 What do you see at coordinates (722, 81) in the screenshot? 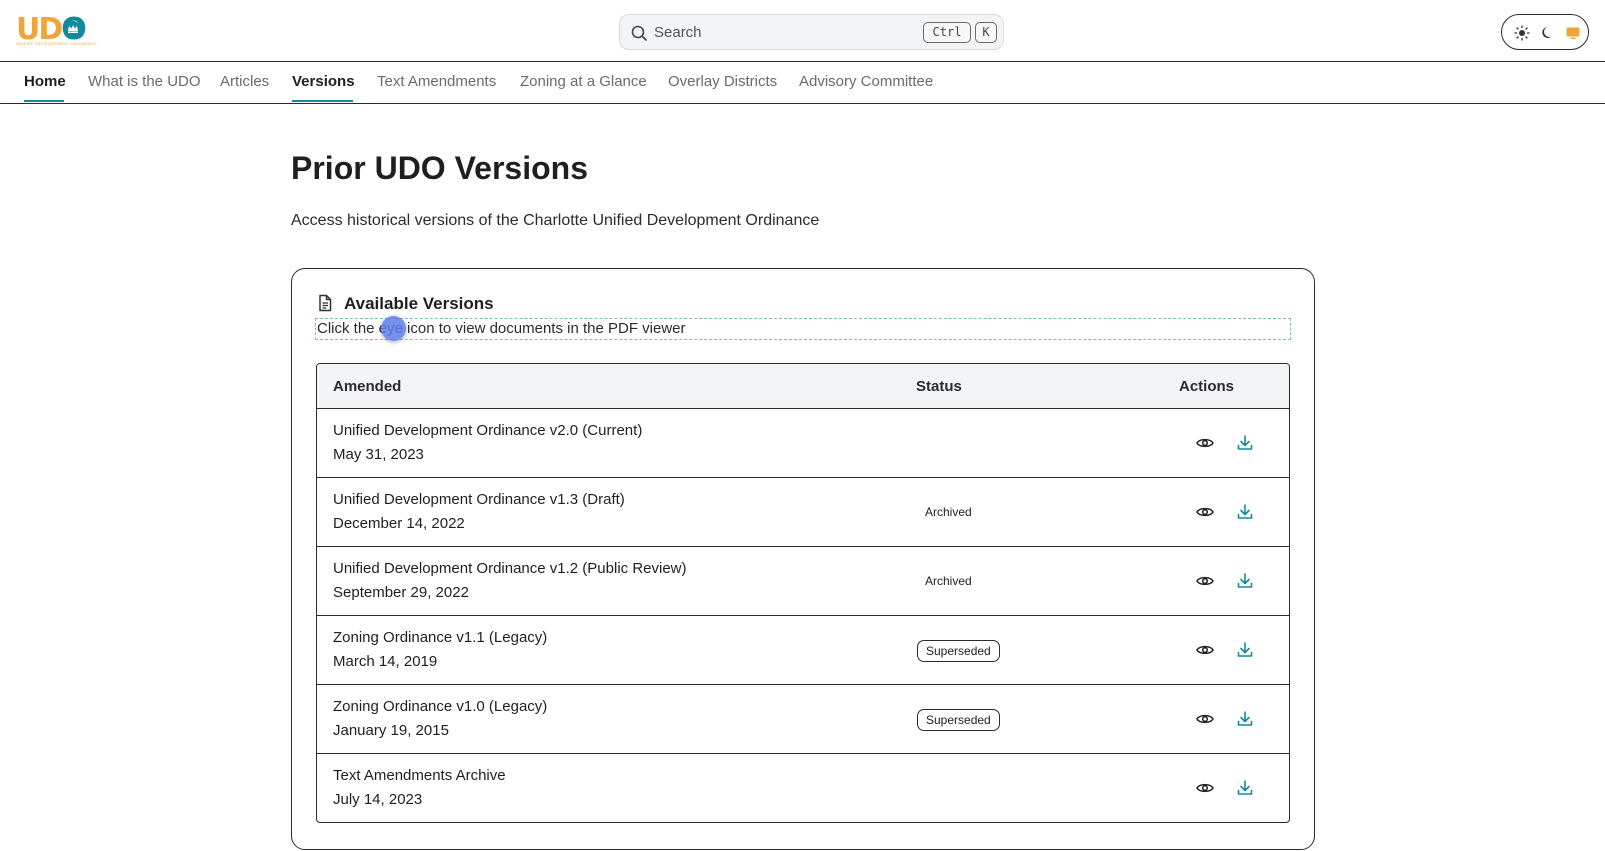
I see `nav-item-overlay-districts: Overlay Districts` at bounding box center [722, 81].